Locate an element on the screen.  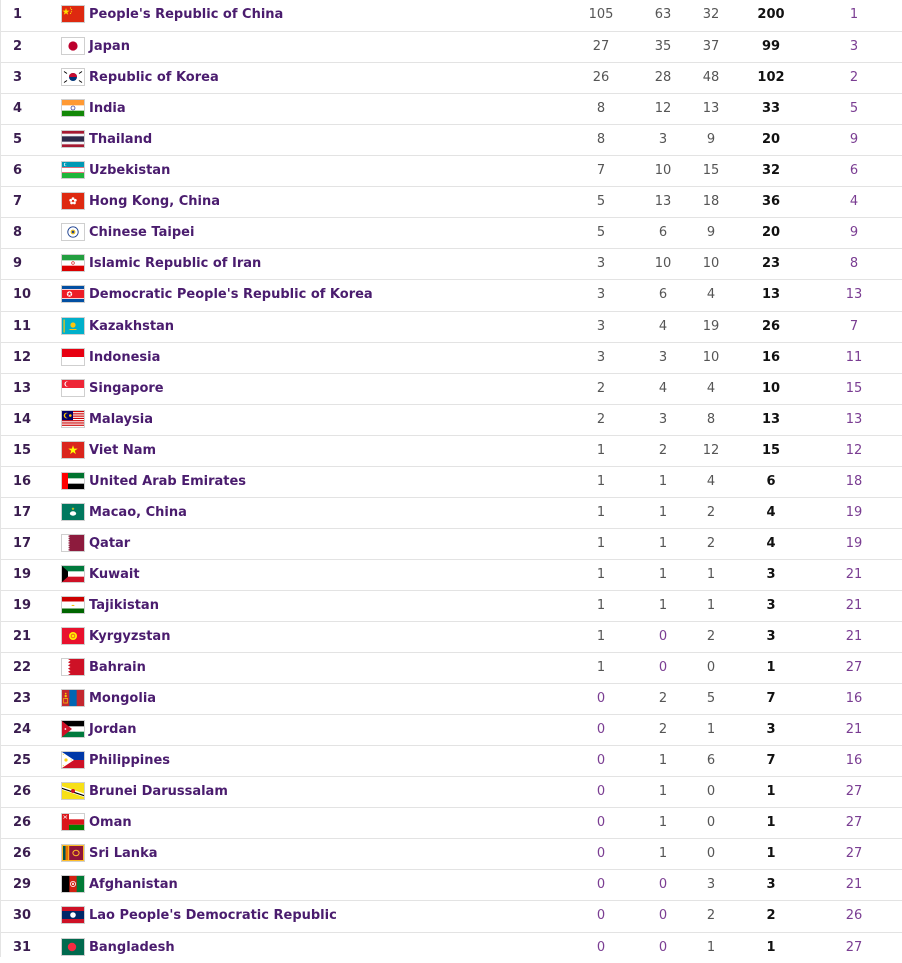
gold-count: 1 is located at coordinates (601, 481).